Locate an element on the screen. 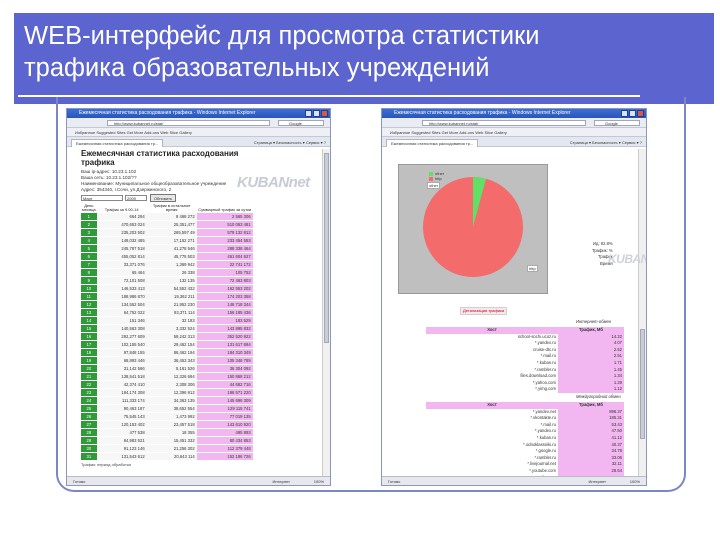 The height and width of the screenshot is (540, 720). window-controls is located at coordinates (632, 113).